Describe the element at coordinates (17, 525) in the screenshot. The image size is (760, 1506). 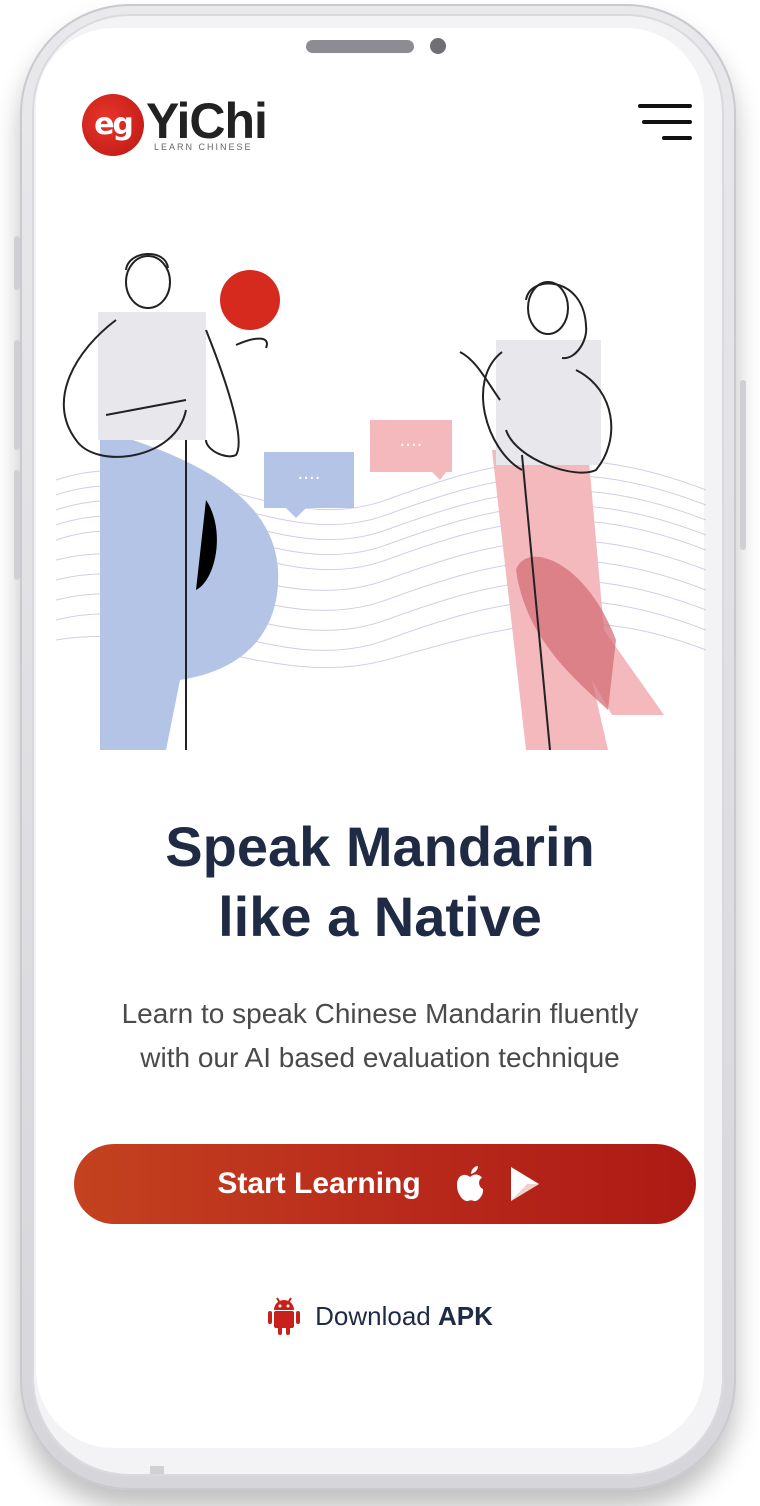
I see `phone-volume-down` at that location.